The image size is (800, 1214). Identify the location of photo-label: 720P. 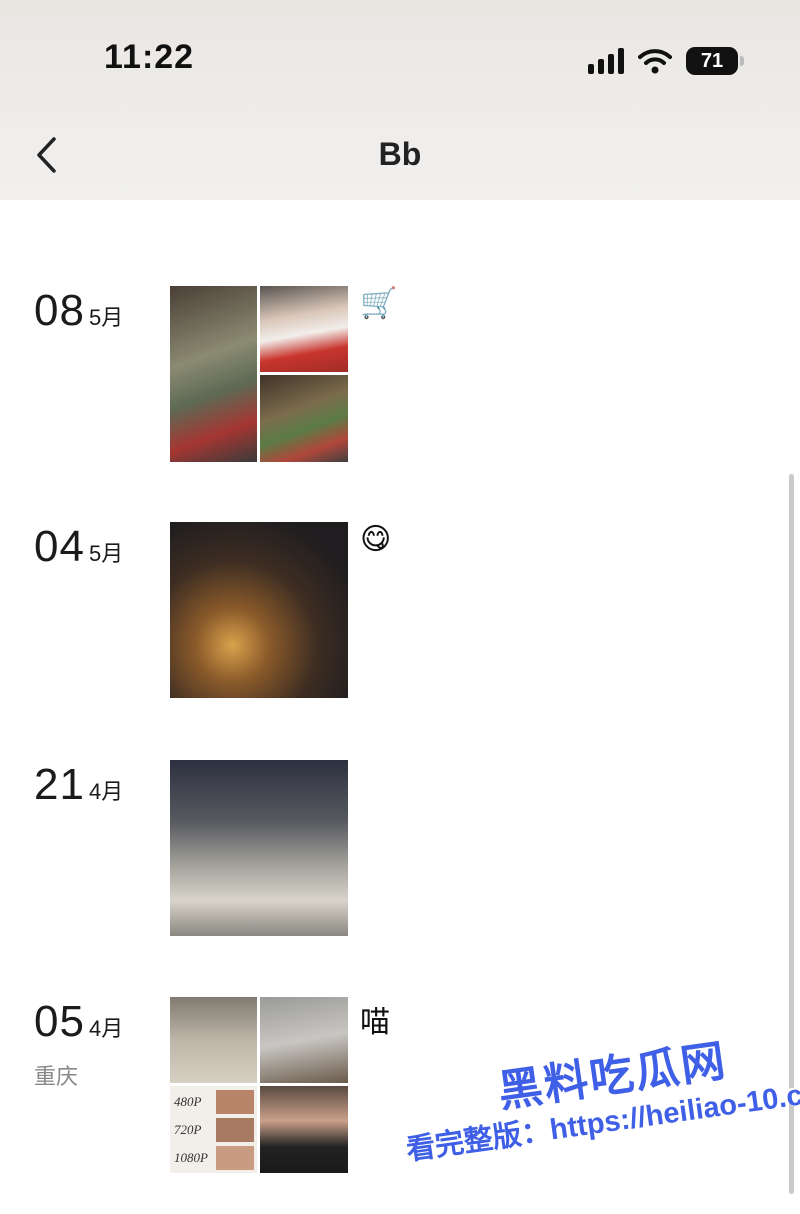
(188, 1129).